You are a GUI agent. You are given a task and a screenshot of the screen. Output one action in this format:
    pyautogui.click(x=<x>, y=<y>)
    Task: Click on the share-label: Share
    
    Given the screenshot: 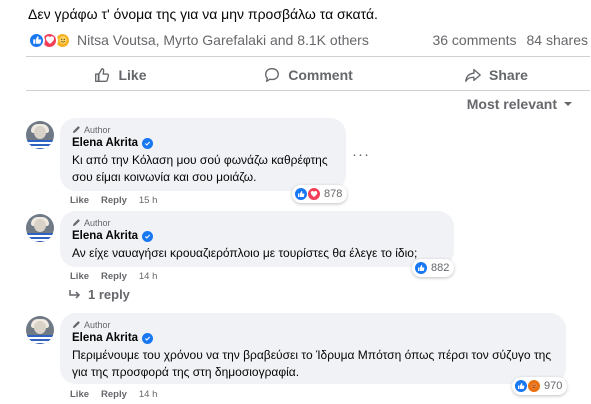 What is the action you would take?
    pyautogui.click(x=508, y=75)
    